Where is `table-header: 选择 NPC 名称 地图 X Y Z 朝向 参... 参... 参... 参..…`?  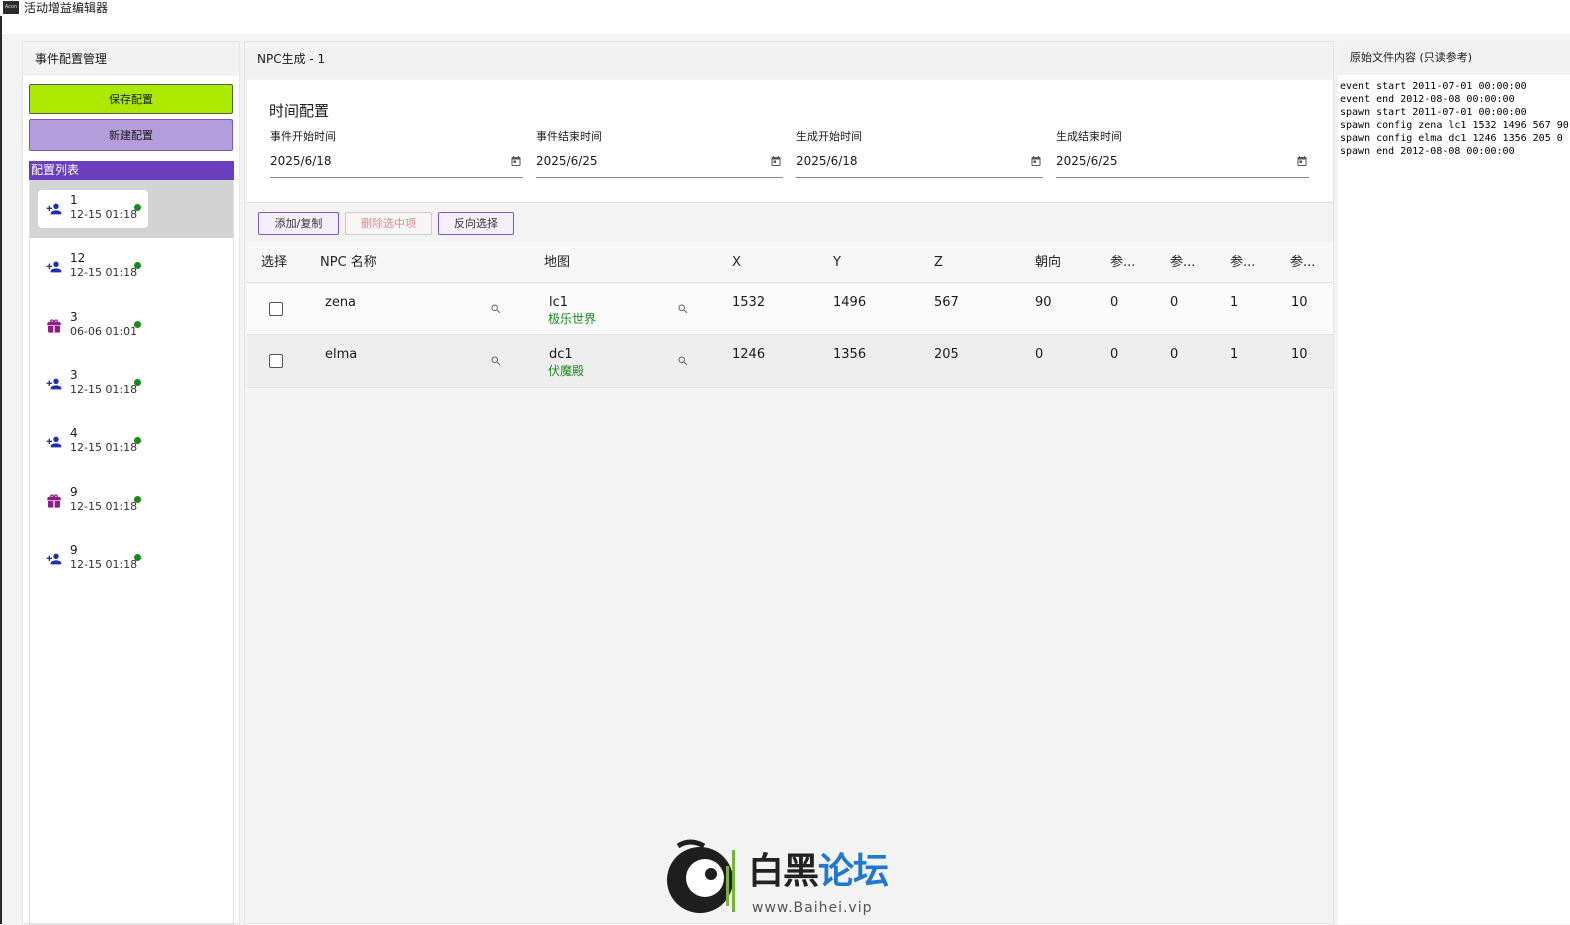
table-header: 选择 NPC 名称 地图 X Y Z 朝向 参... 参... 参... 参..… is located at coordinates (790, 262).